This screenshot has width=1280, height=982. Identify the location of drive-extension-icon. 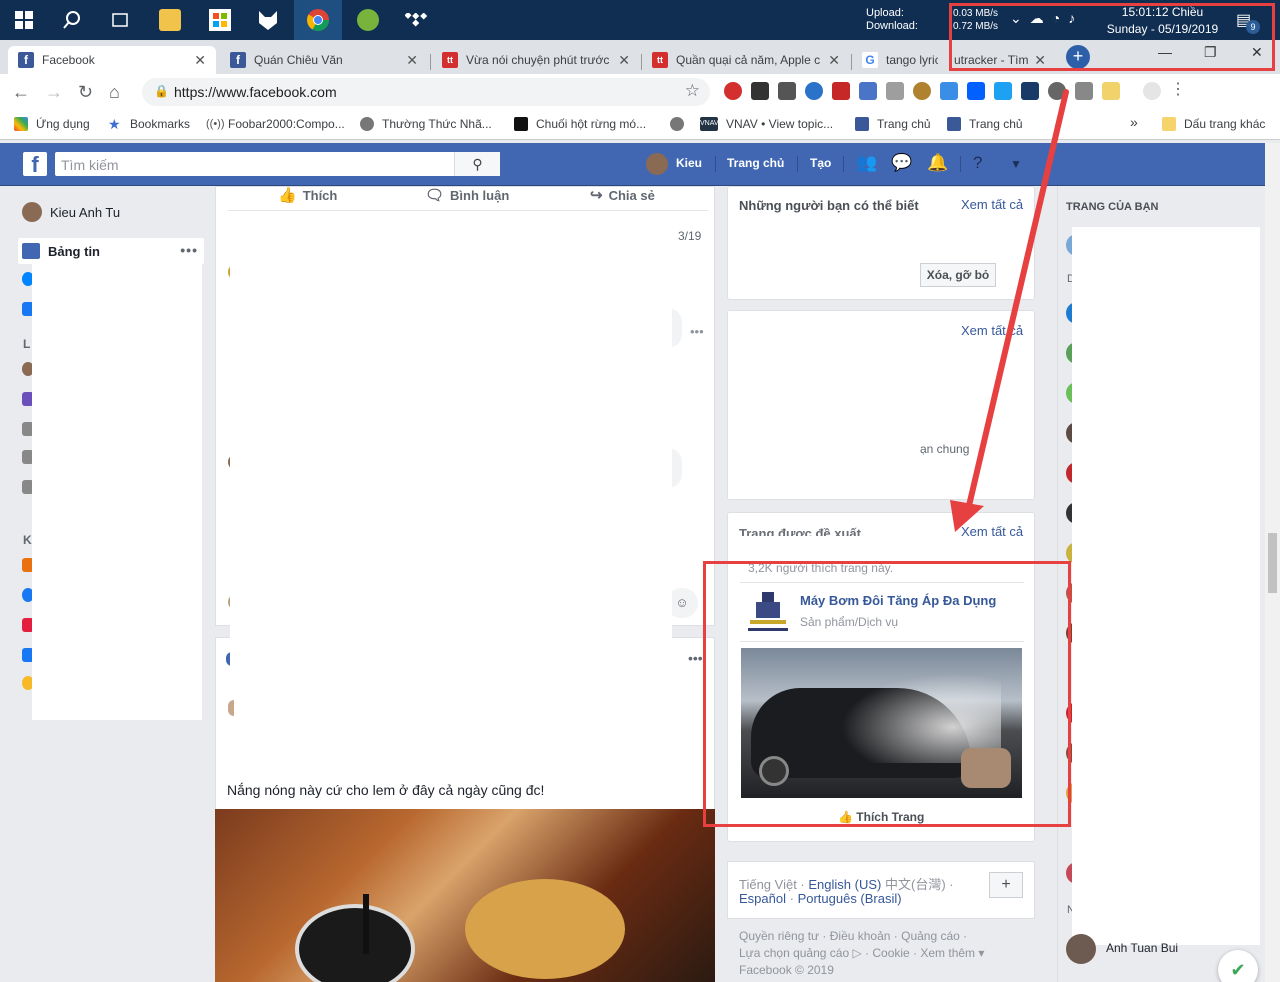
(1084, 91).